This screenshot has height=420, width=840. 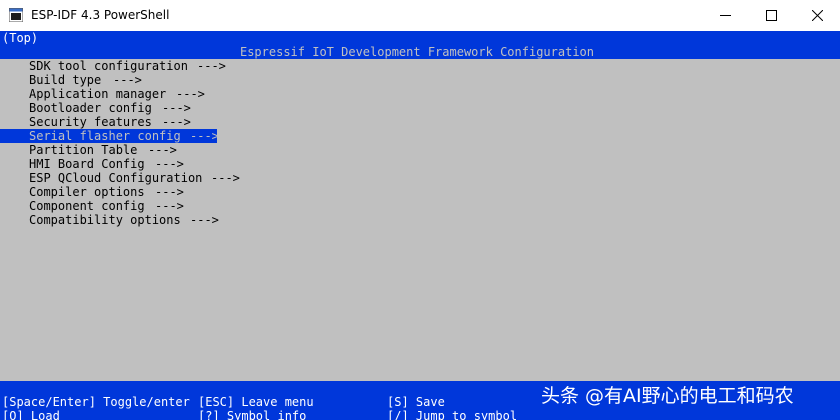 I want to click on watermark-text: 头条 @有AI野心的电工和码农, so click(x=667, y=396).